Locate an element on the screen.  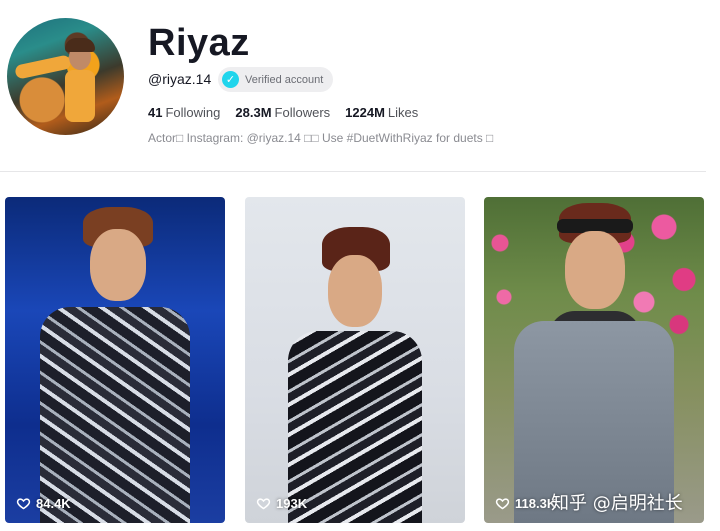
following-label: Following is located at coordinates (193, 112).